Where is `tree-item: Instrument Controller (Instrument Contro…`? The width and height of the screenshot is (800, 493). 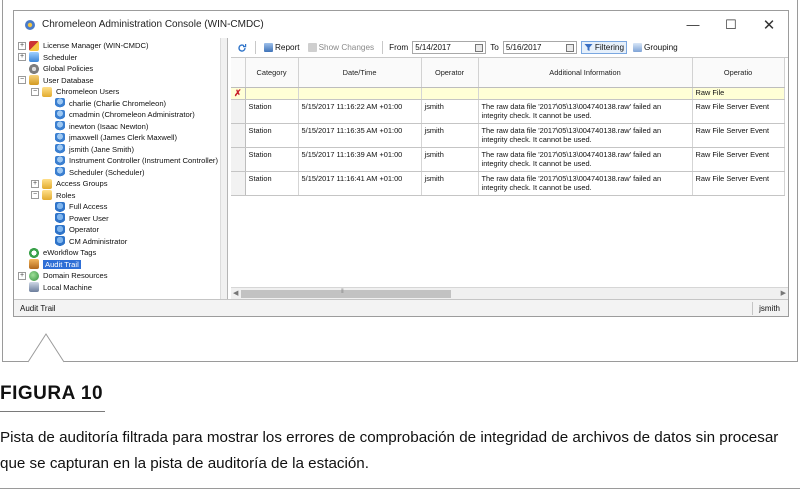 tree-item: Instrument Controller (Instrument Contro… is located at coordinates (120, 161).